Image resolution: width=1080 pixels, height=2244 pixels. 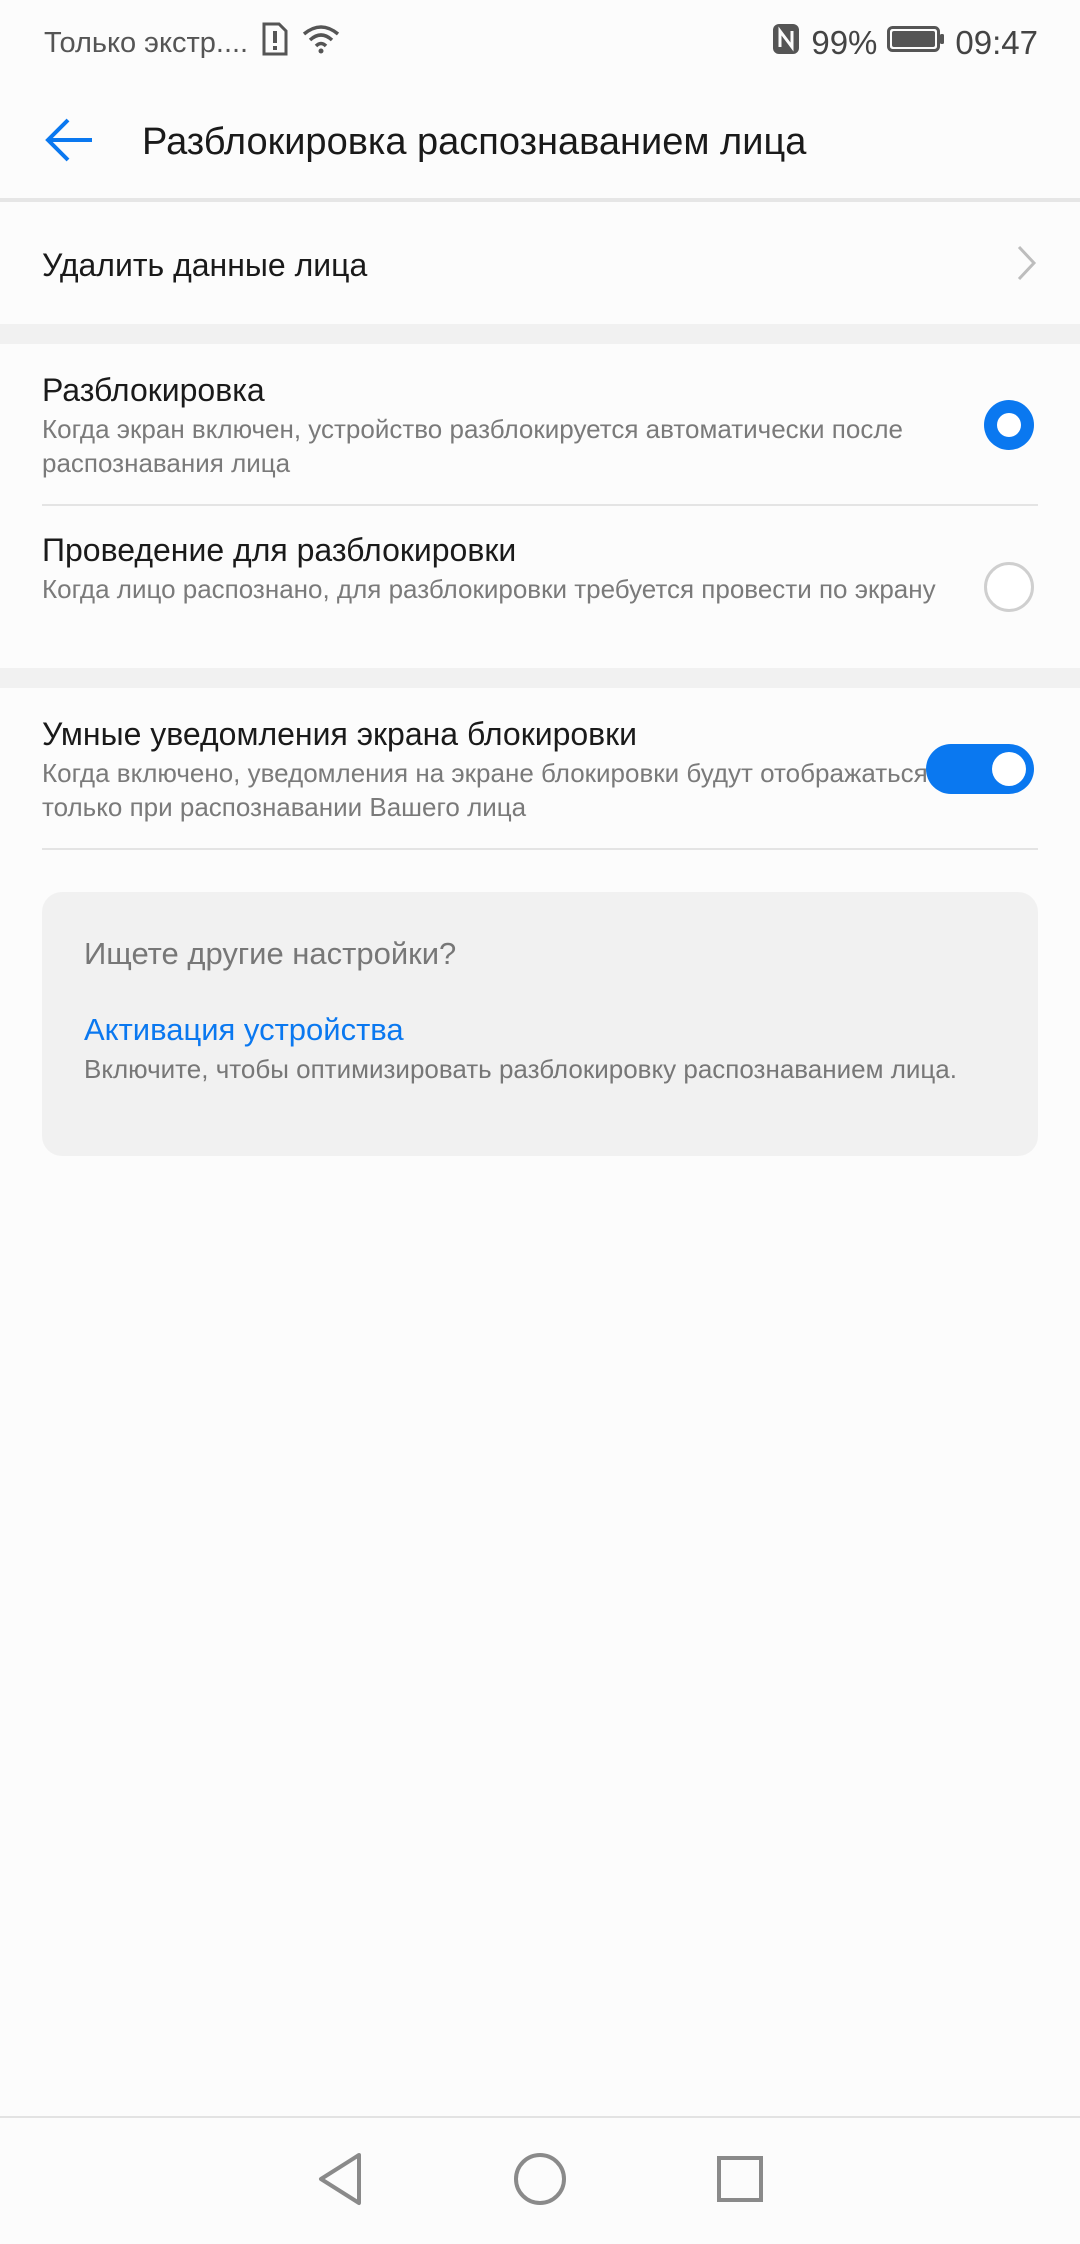 I want to click on option-swipe-unlock-radio, so click(x=1009, y=587).